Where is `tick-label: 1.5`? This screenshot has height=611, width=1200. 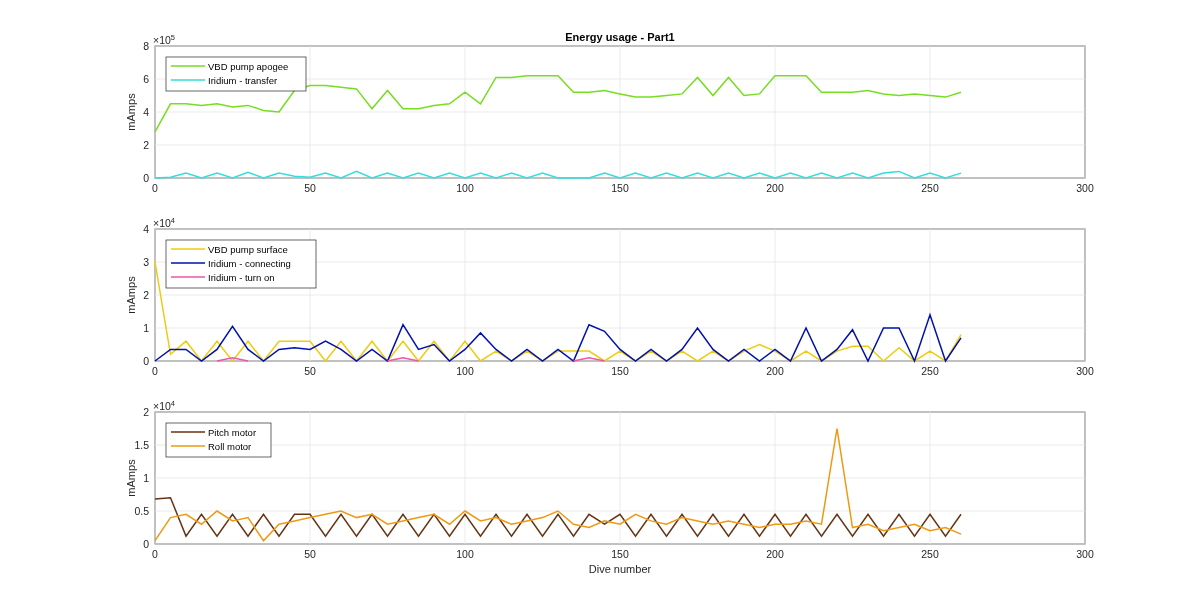
tick-label: 1.5 is located at coordinates (141, 445).